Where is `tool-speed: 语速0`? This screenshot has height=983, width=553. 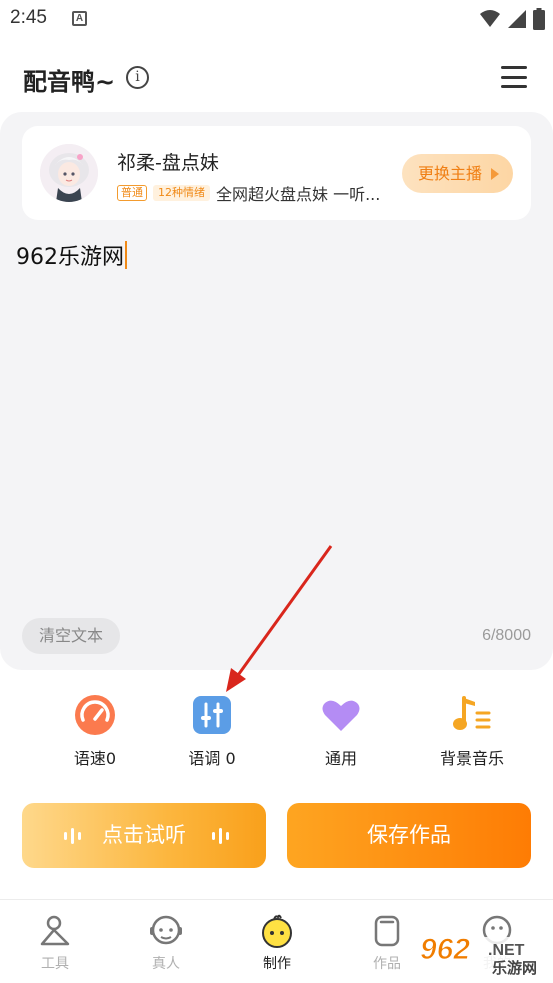 tool-speed: 语速0 is located at coordinates (95, 731).